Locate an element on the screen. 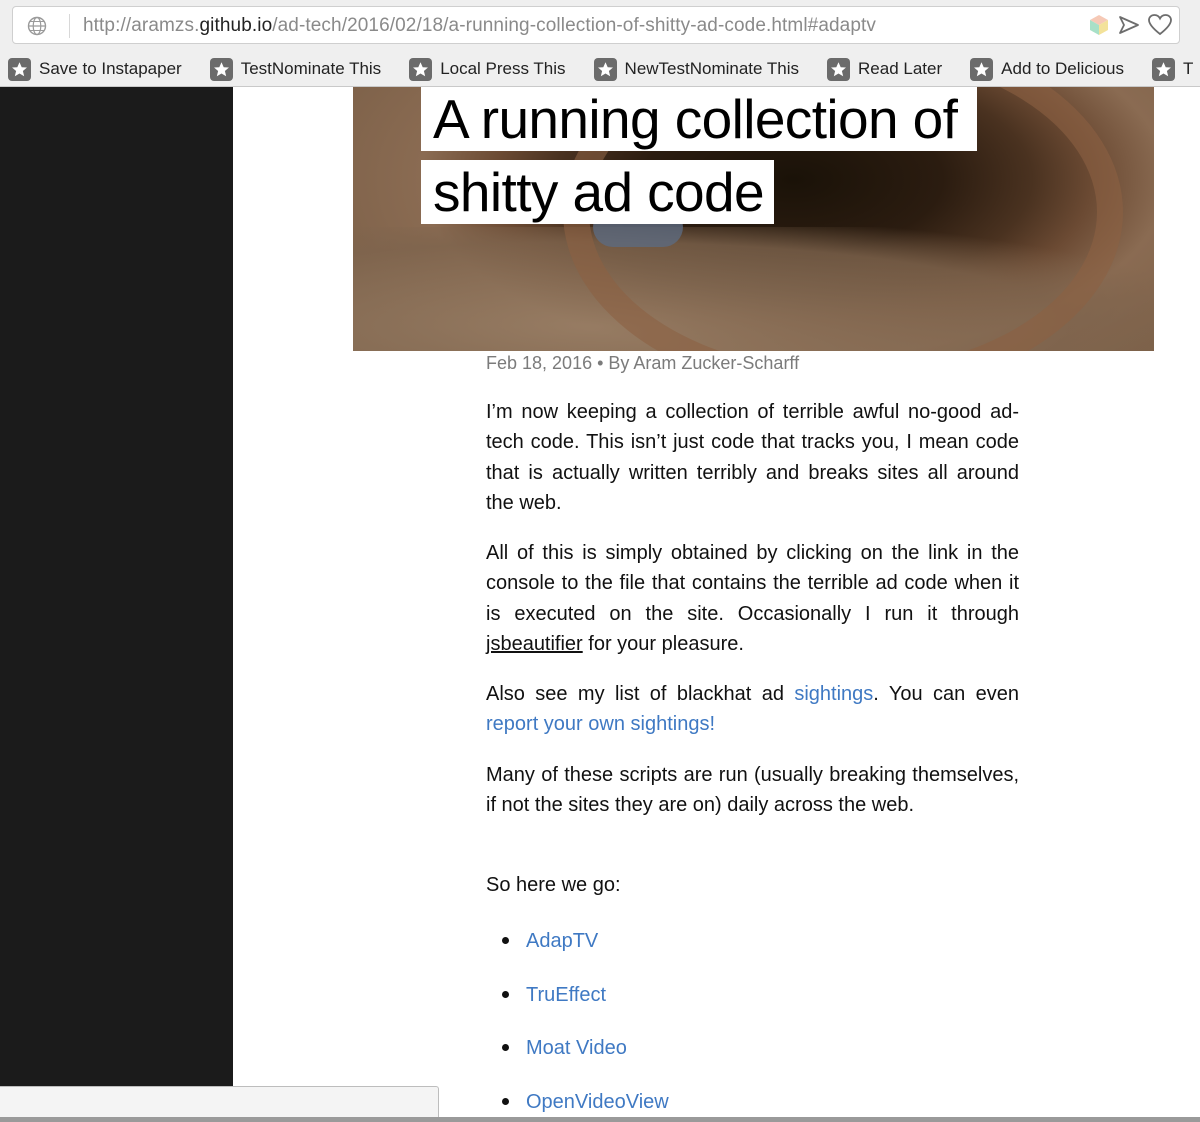 This screenshot has height=1122, width=1200. cube-icon is located at coordinates (1099, 25).